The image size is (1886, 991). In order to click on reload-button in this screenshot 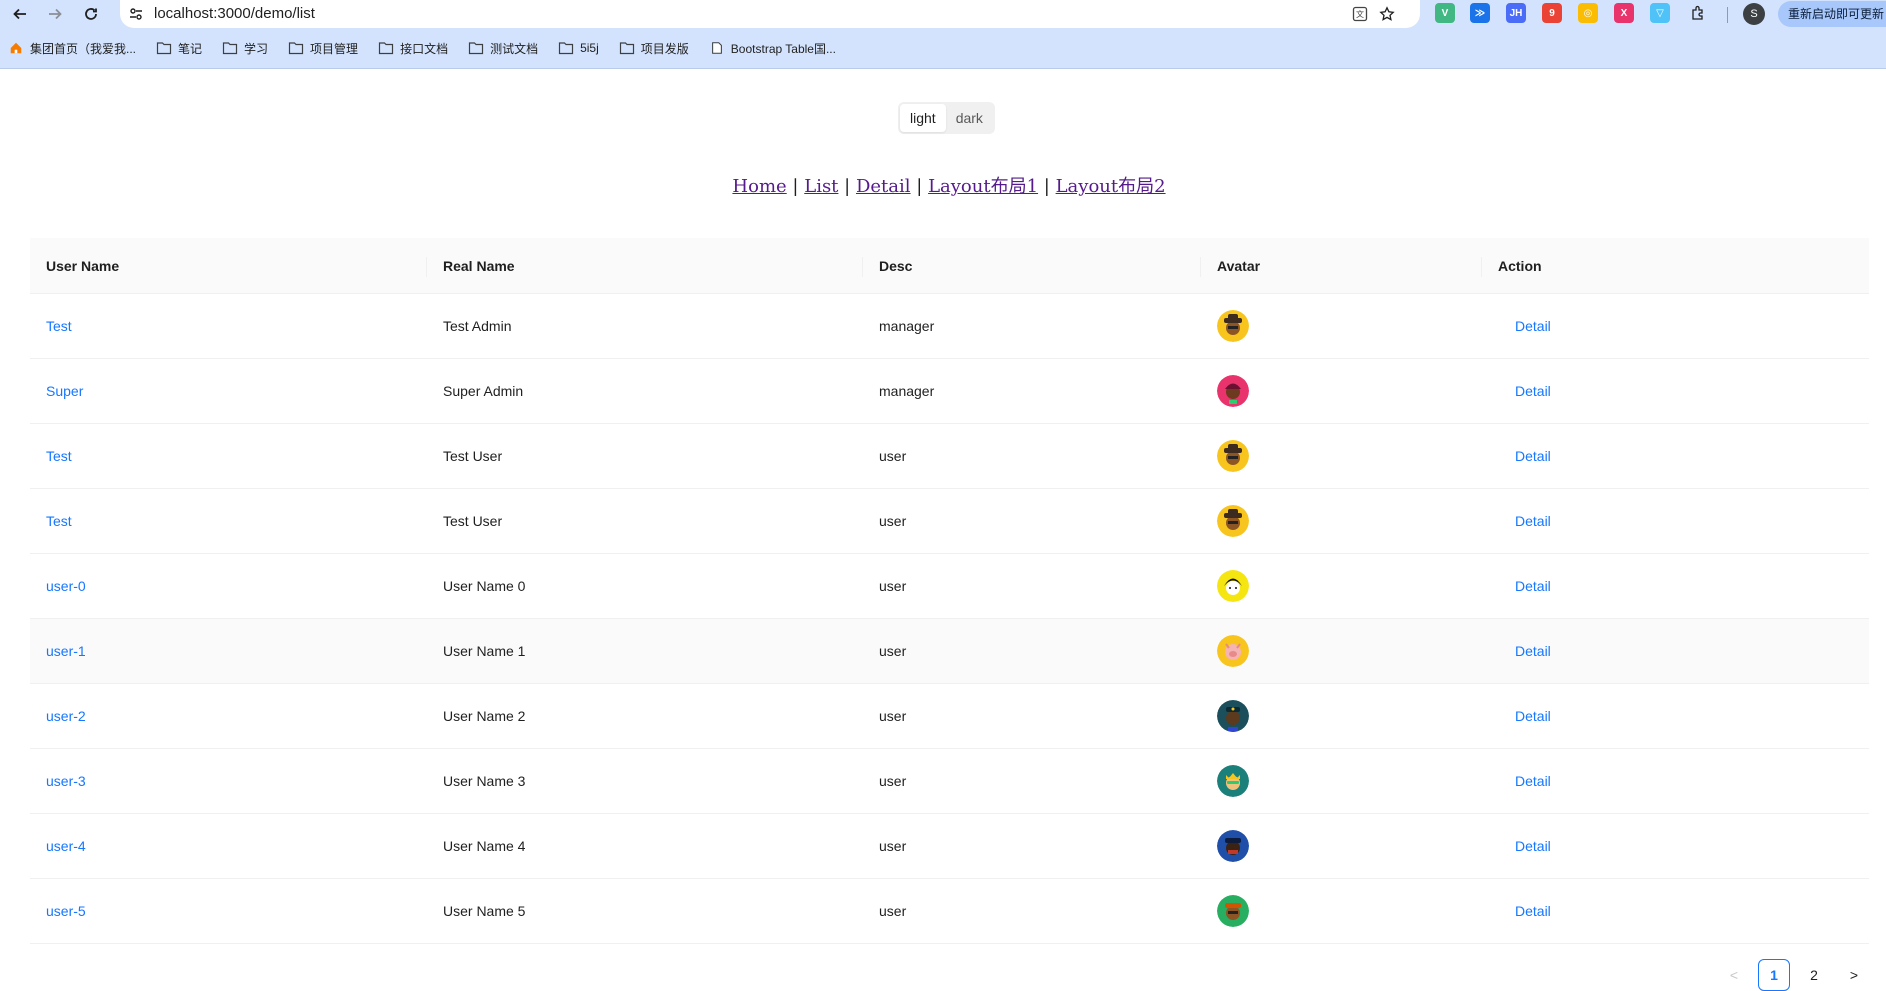, I will do `click(91, 14)`.